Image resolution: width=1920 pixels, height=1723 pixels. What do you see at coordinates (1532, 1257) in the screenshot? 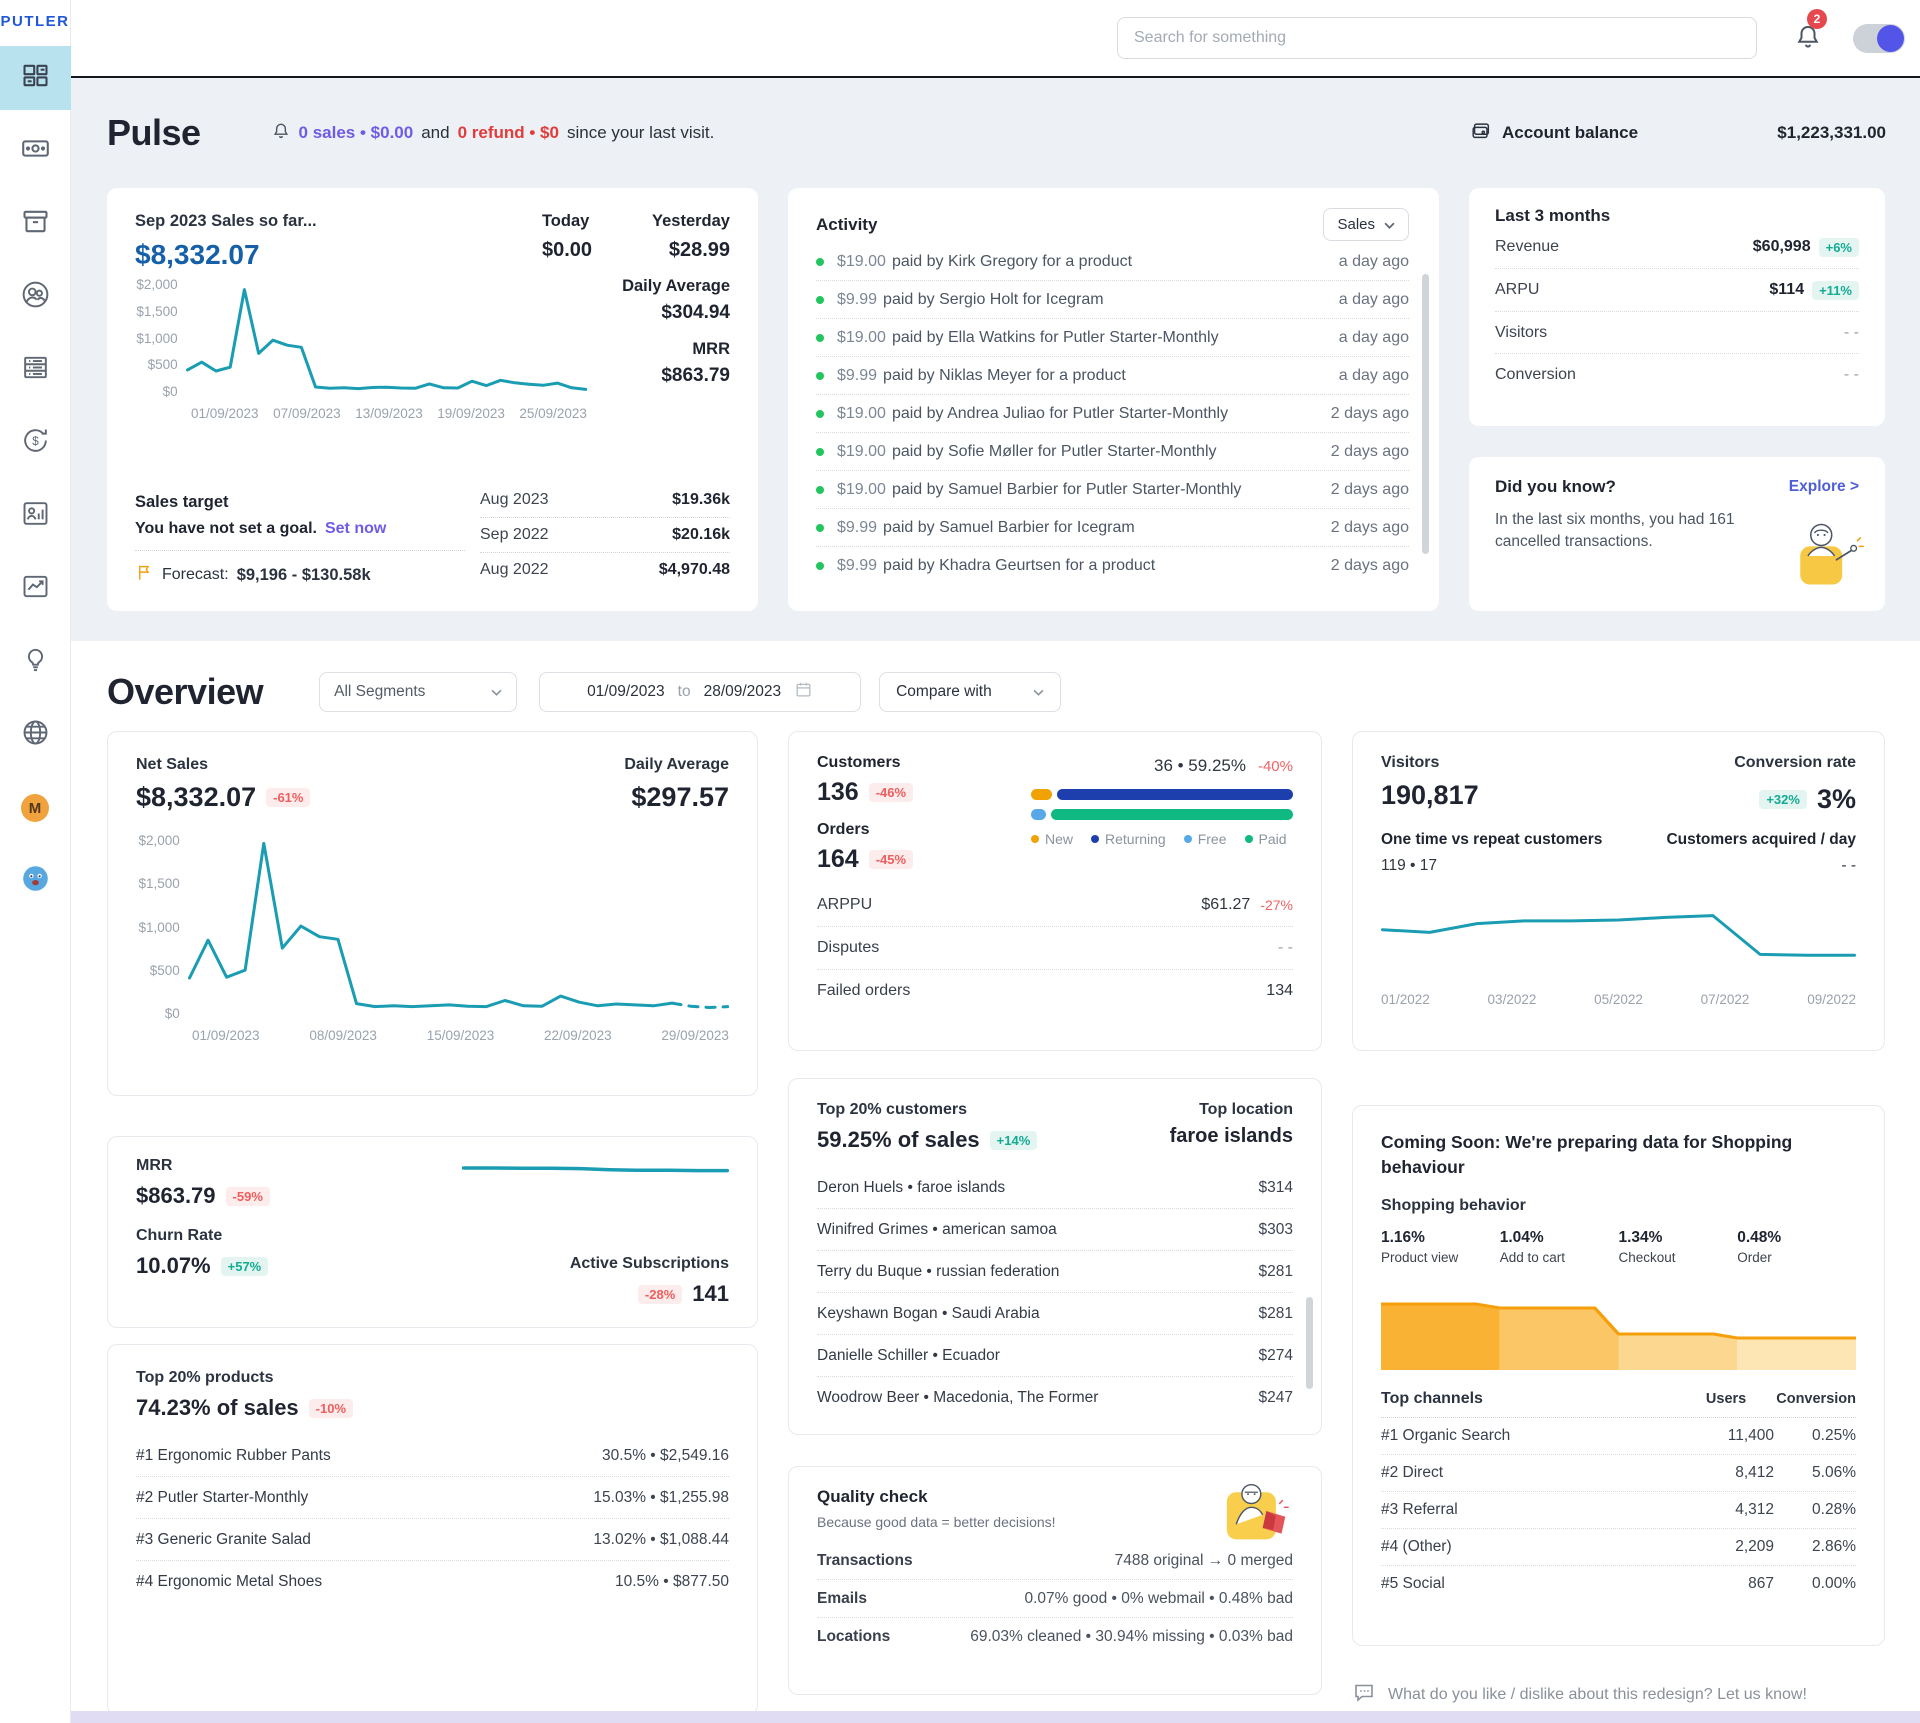
I see `funnel-stage-label: Add to cart` at bounding box center [1532, 1257].